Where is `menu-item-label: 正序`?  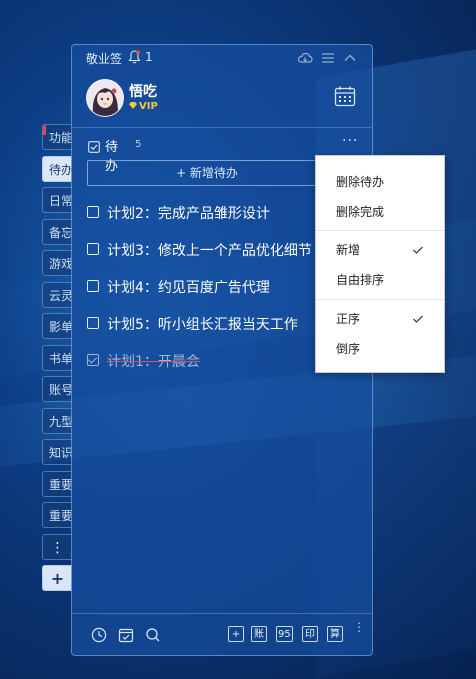
menu-item-label: 正序 is located at coordinates (348, 319).